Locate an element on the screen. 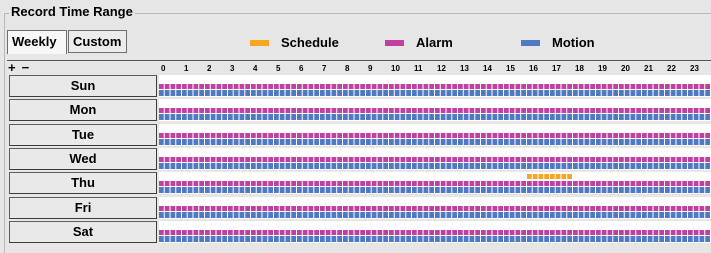  day-timeline-sun is located at coordinates (435, 86).